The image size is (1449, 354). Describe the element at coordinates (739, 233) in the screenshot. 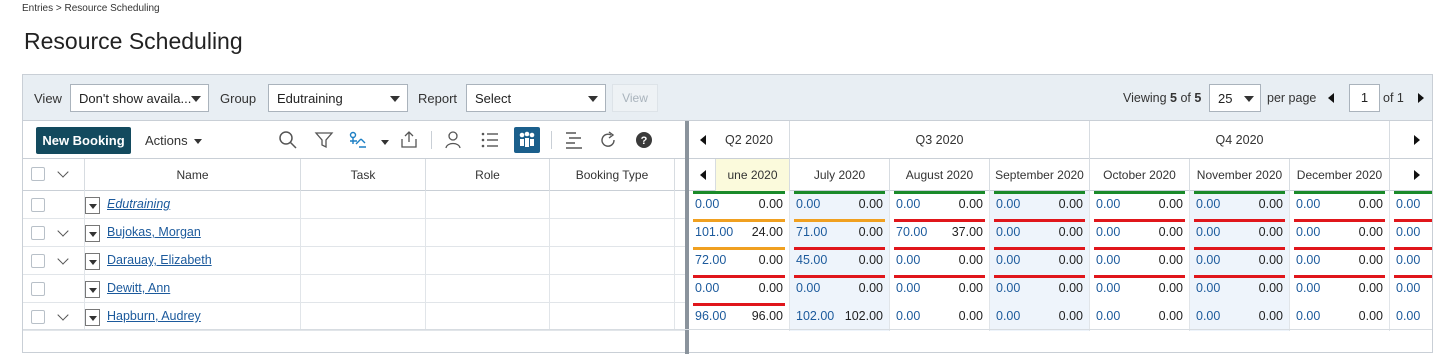

I see `timeline-cell: 101.00 24.00` at that location.